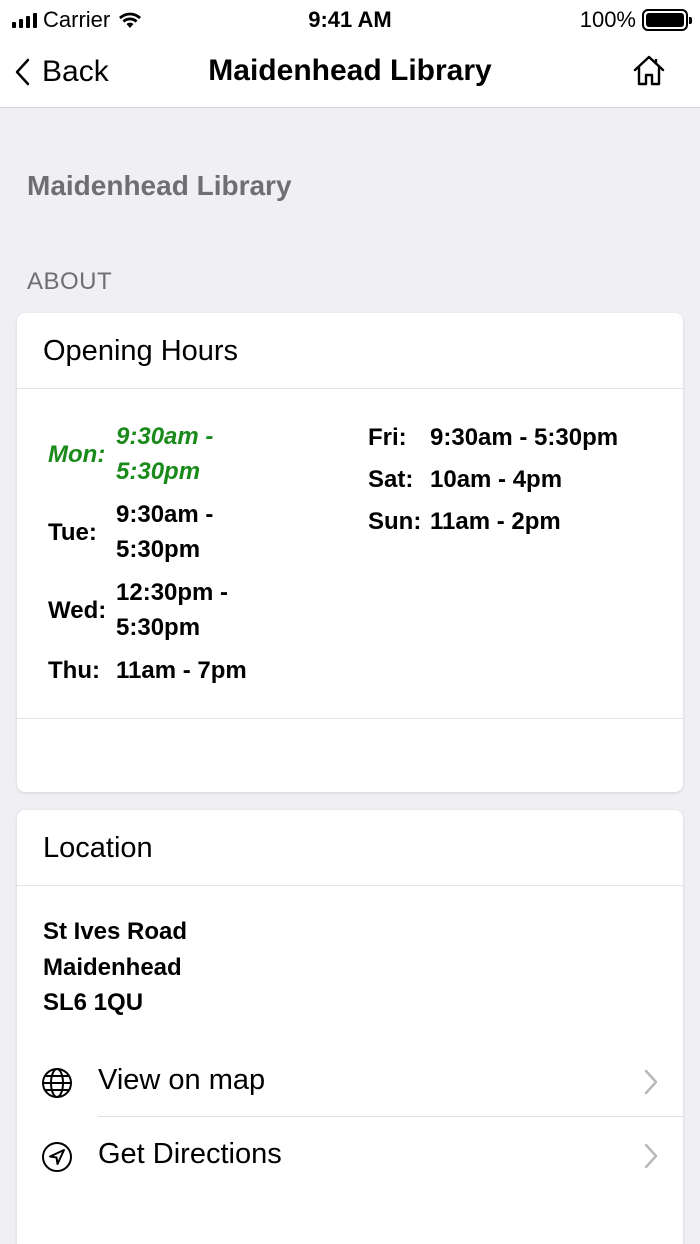  What do you see at coordinates (350, 351) in the screenshot?
I see `opening-hours-title: Opening Hours` at bounding box center [350, 351].